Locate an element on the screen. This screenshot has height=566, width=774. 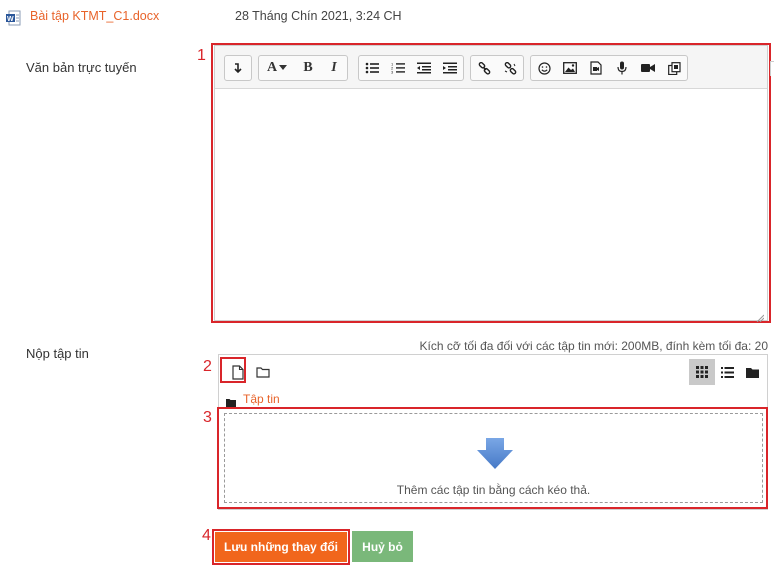
toolbar-group-links is located at coordinates (497, 68).